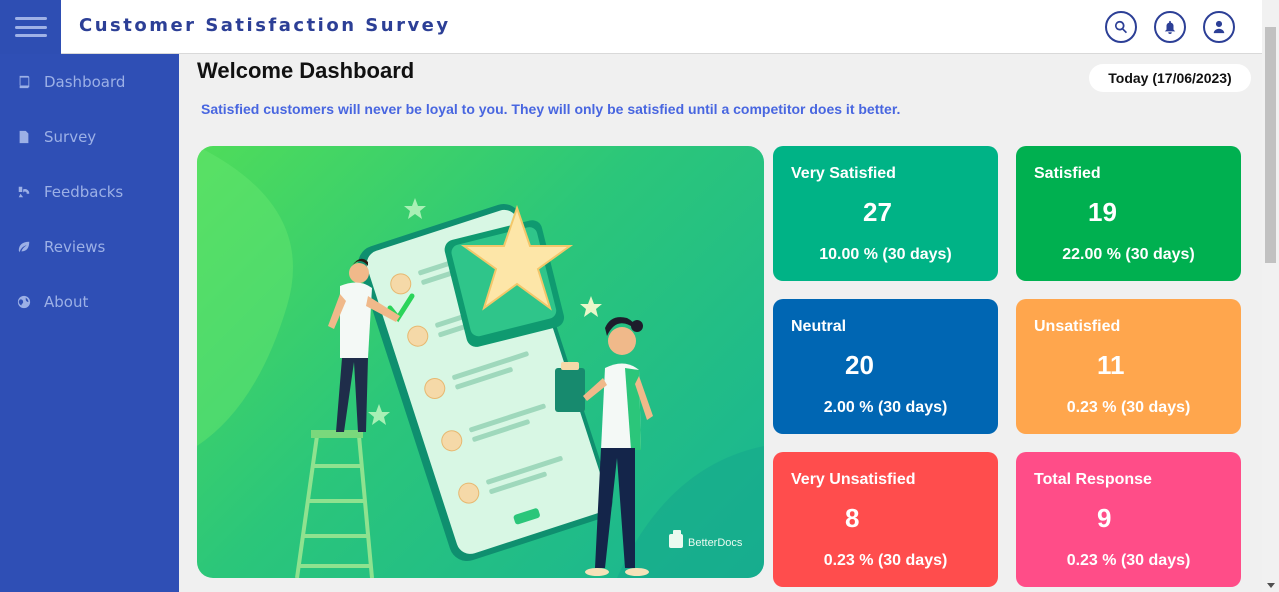 This screenshot has width=1279, height=592. Describe the element at coordinates (1170, 78) in the screenshot. I see `date-badge: Today (17/06/2023)` at that location.